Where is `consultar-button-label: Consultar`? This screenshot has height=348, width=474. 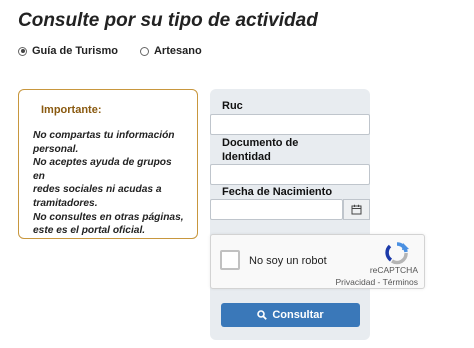 consultar-button-label: Consultar is located at coordinates (298, 315).